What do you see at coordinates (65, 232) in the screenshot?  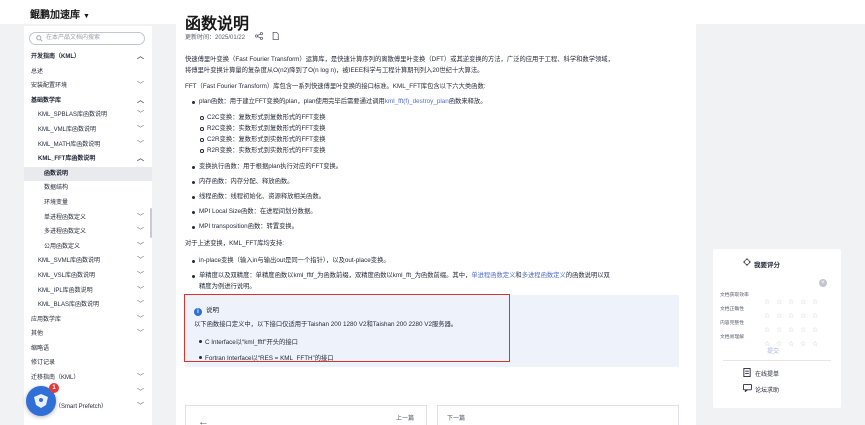 I see `sidebar-item-label: 多进程函数定义` at bounding box center [65, 232].